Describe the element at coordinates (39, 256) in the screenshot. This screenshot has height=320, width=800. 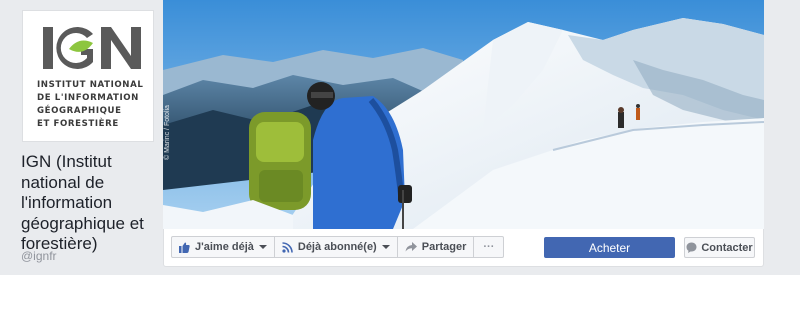
I see `page-handle: @ignfr` at that location.